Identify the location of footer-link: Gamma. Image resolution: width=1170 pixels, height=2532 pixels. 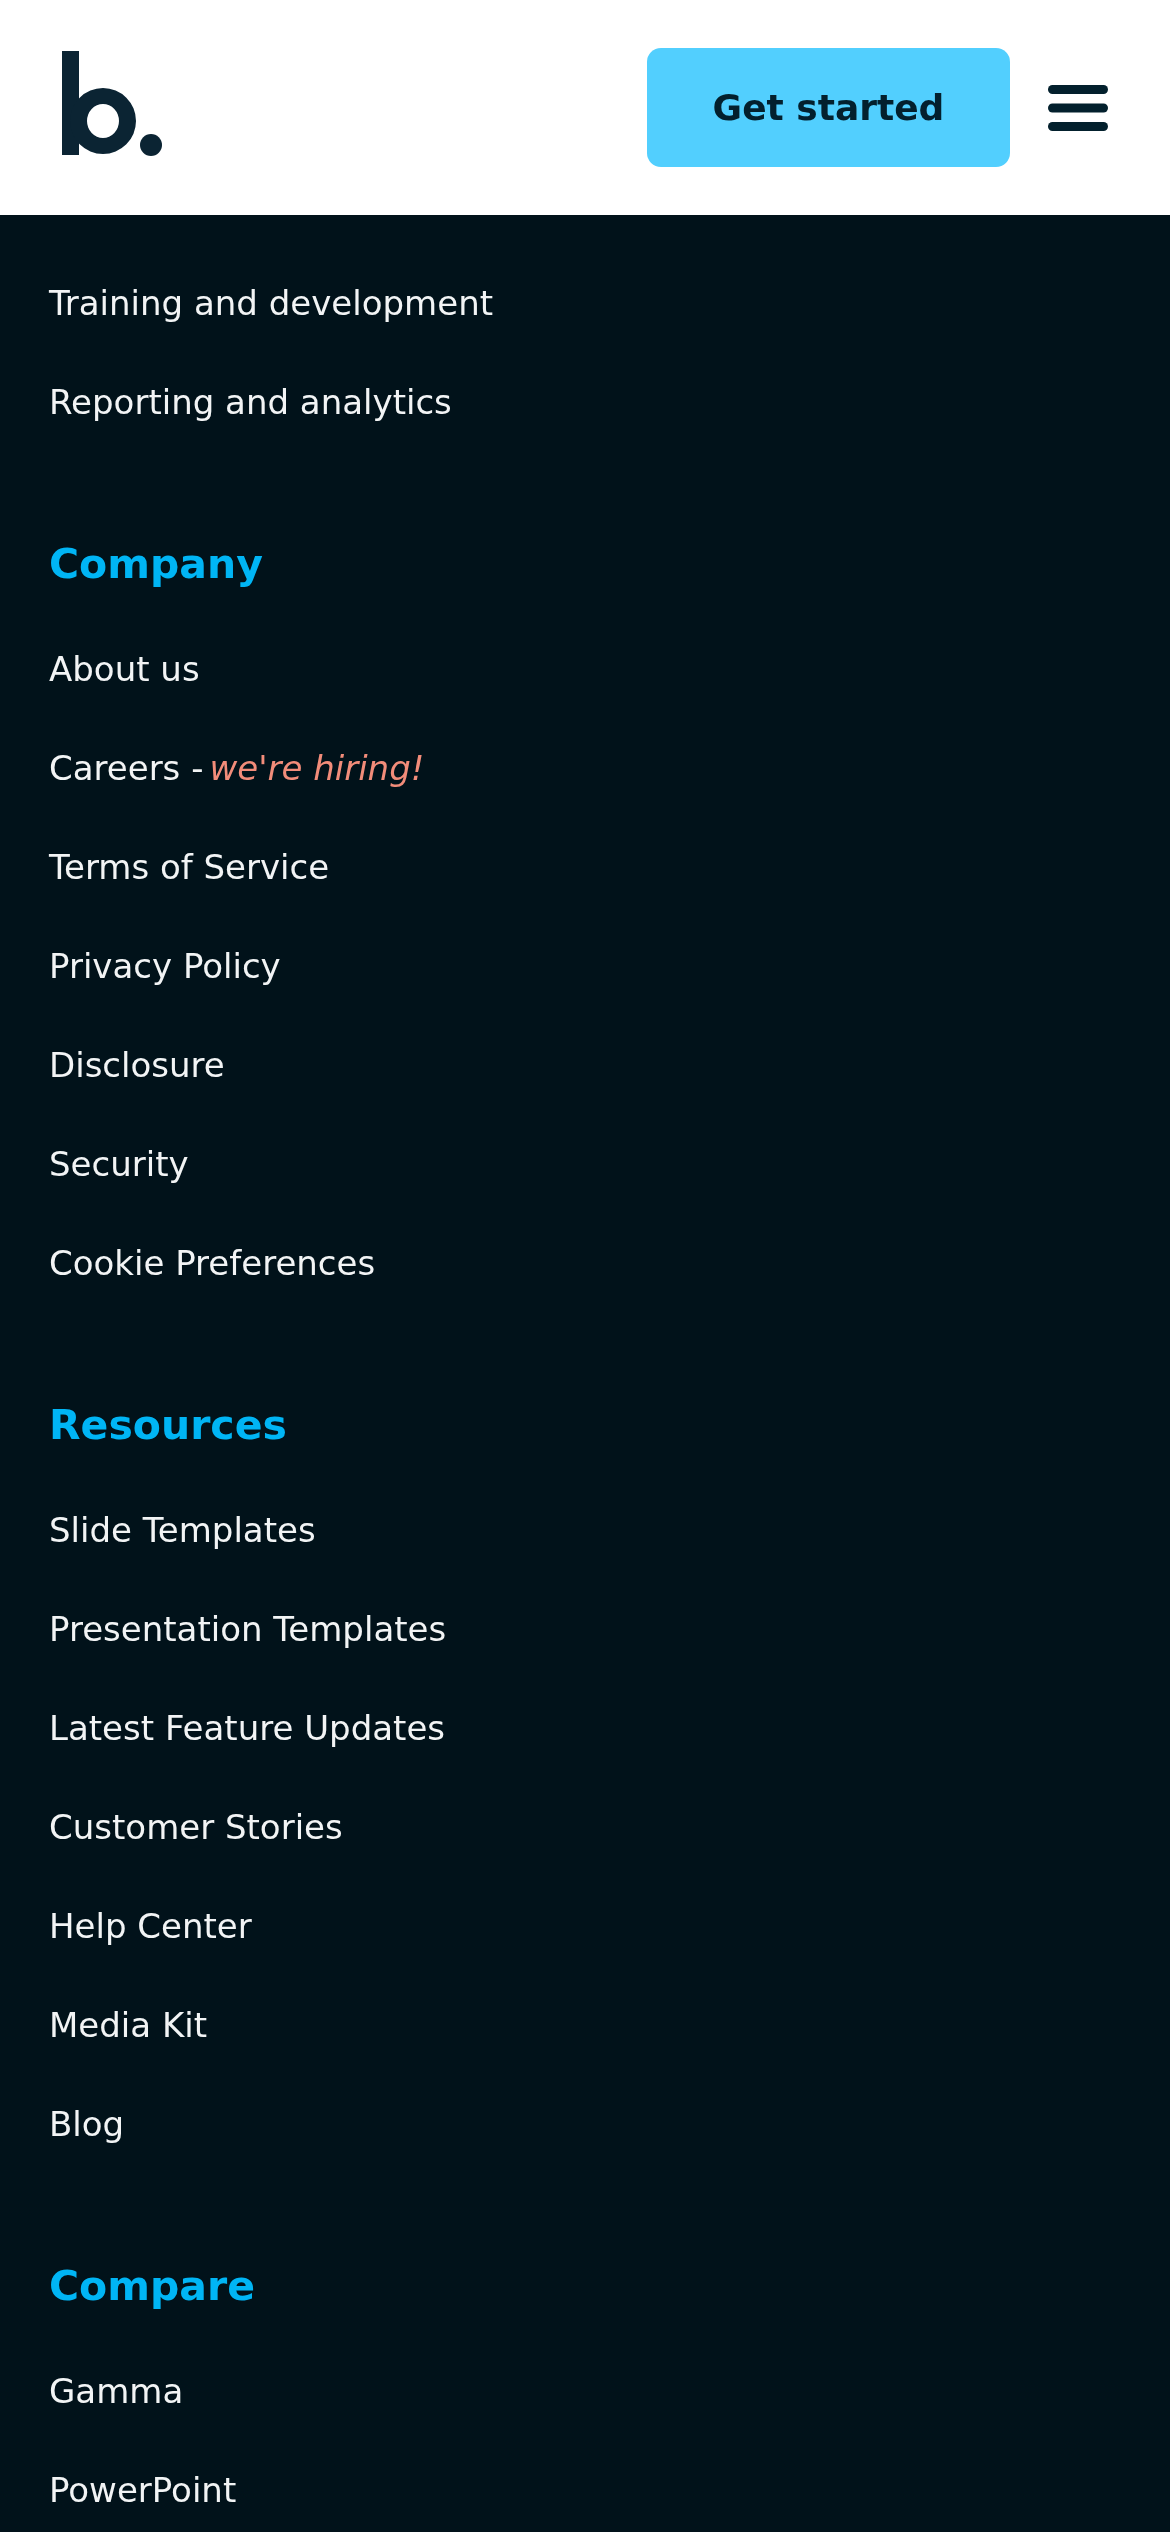
(116, 2390).